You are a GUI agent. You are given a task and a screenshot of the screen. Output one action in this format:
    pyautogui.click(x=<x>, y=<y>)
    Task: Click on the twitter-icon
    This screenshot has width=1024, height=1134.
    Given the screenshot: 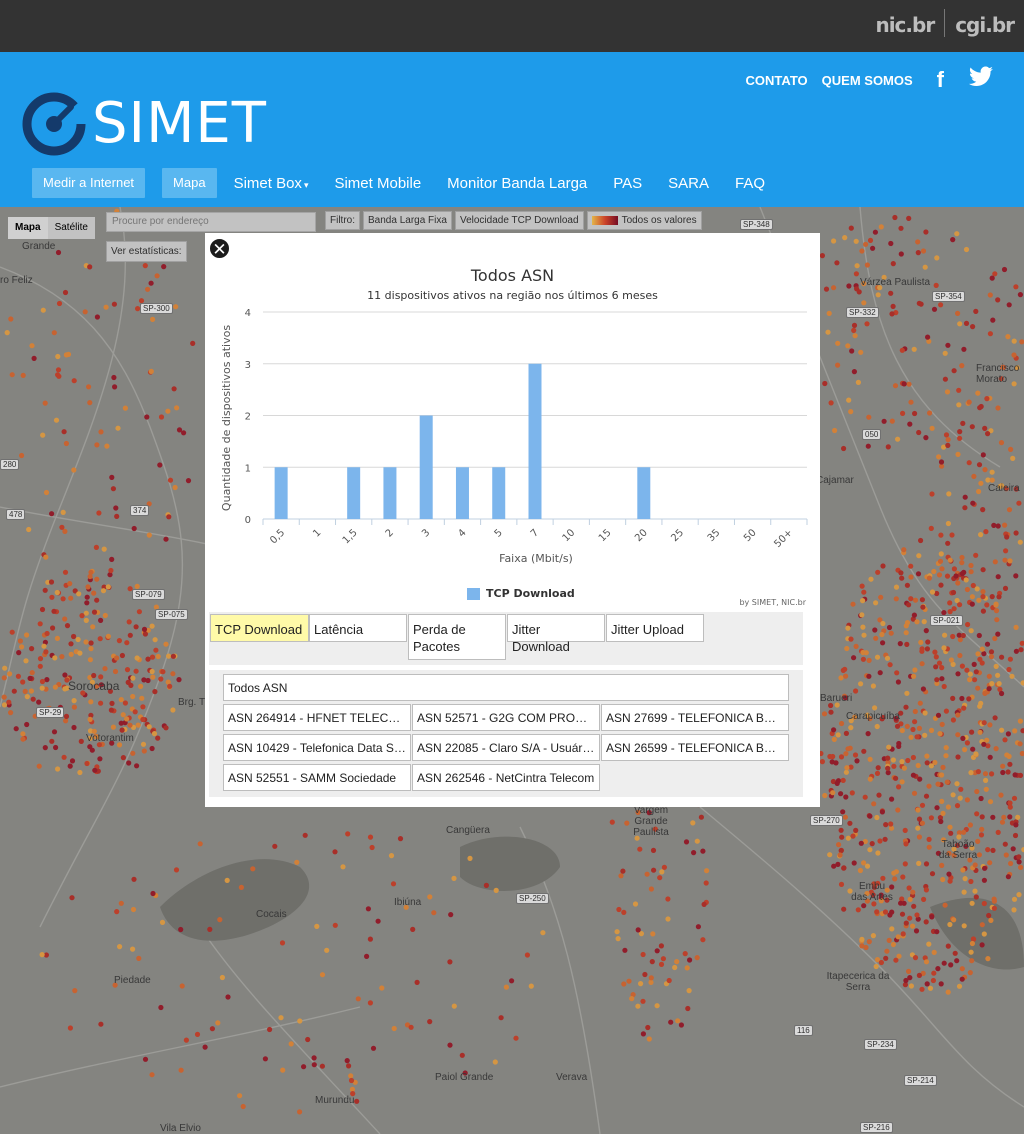 What is the action you would take?
    pyautogui.click(x=981, y=80)
    